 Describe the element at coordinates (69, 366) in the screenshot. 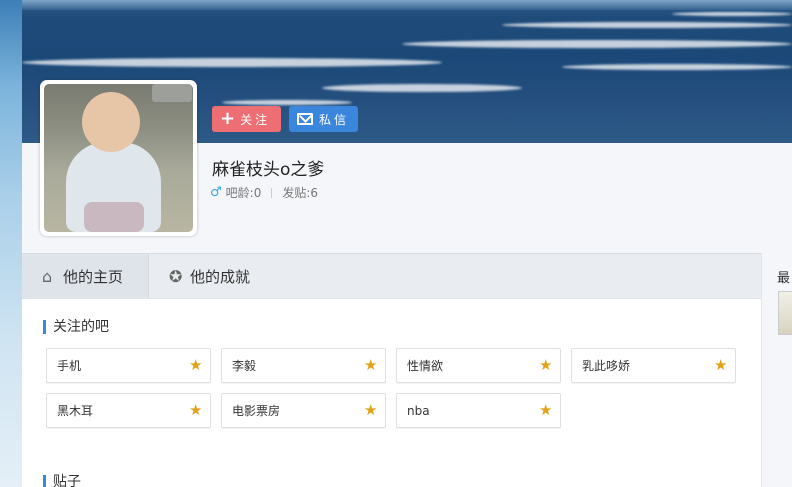

I see `bar-item-label: 手机` at that location.